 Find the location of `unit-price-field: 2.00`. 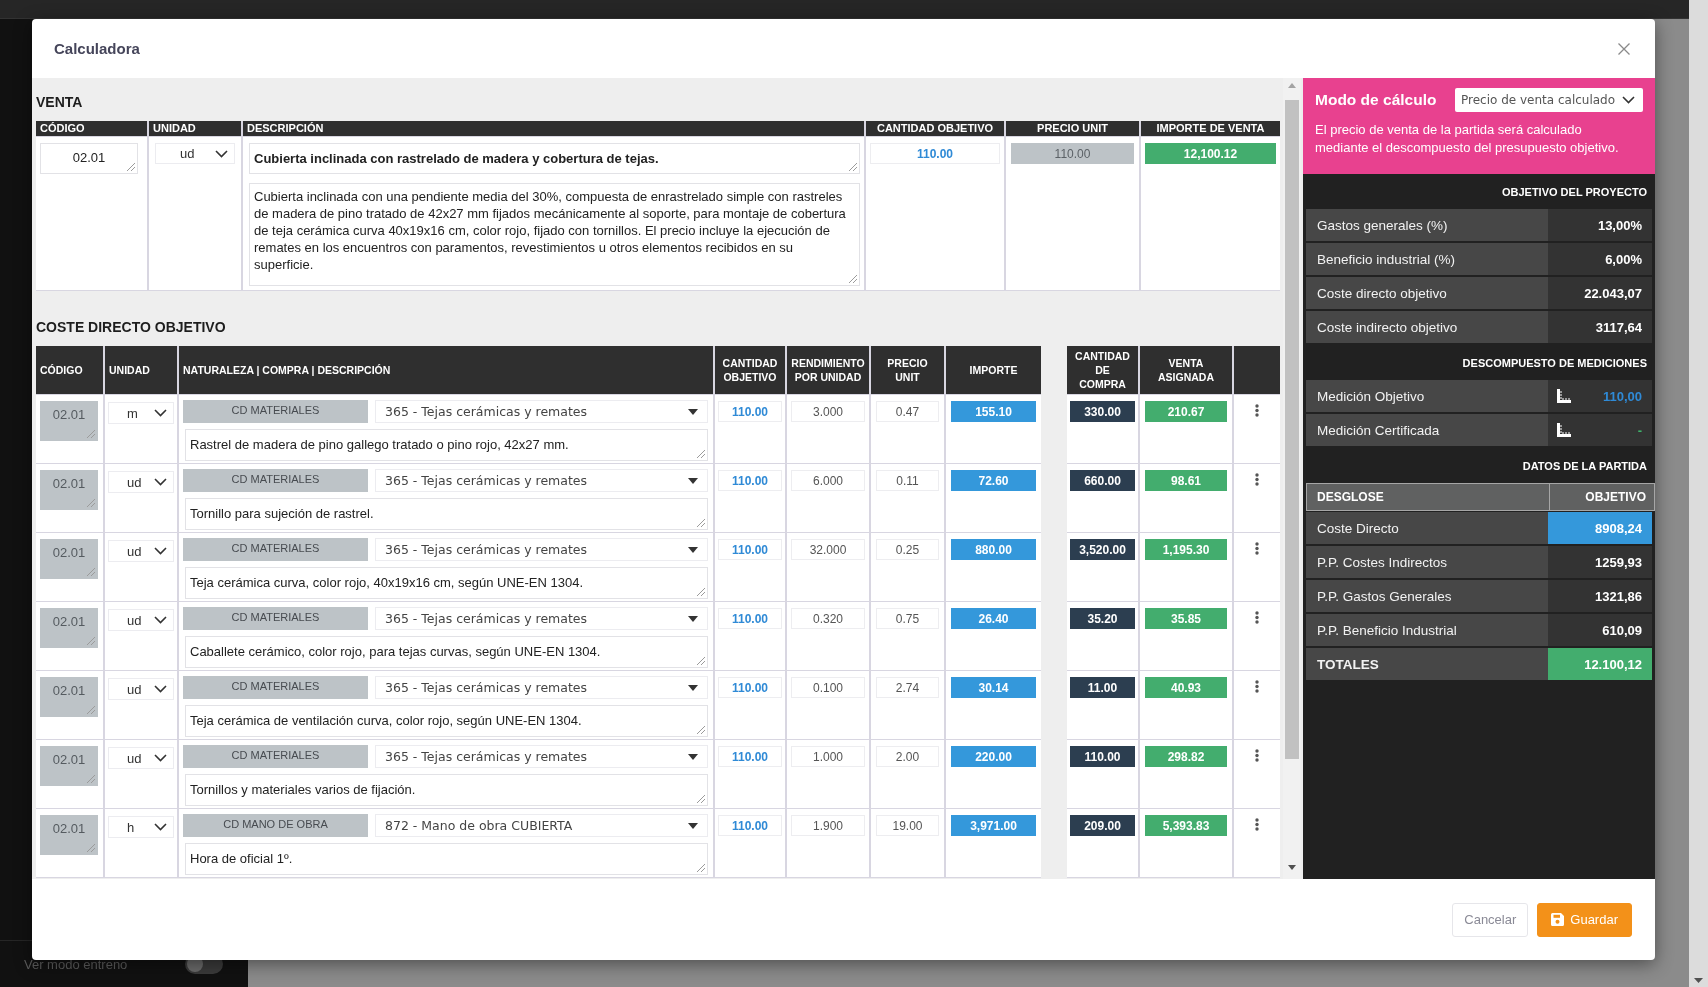

unit-price-field: 2.00 is located at coordinates (907, 756).